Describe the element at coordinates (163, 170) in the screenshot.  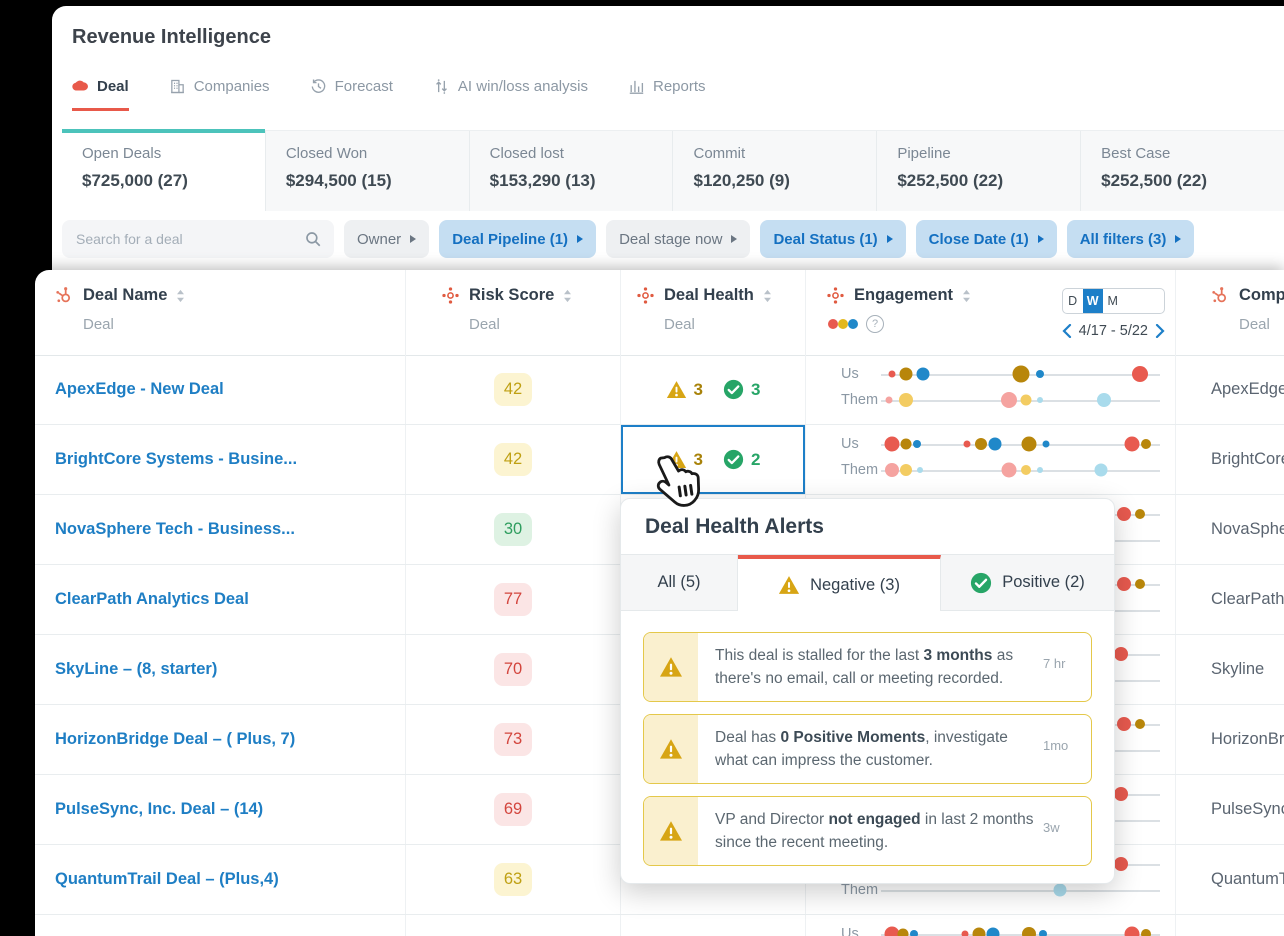
I see `summary-card-open-deals: Open Deals $725,000 (27)` at that location.